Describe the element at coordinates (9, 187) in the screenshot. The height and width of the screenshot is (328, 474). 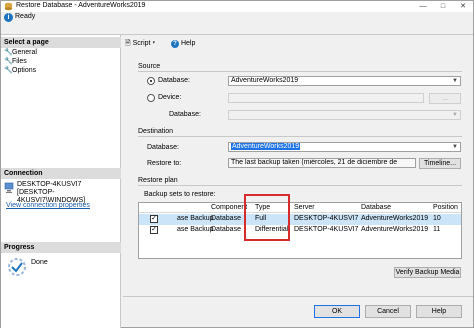
I see `server-connection-icon` at that location.